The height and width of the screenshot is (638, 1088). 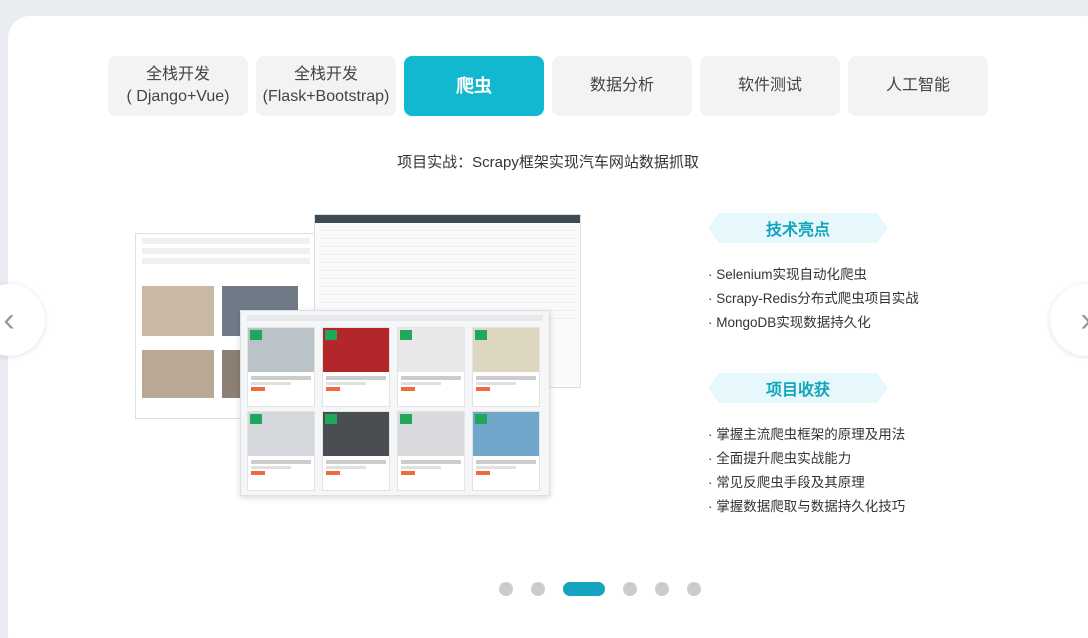 I want to click on list-item: · 常见反爬虫手段及其原理, so click(x=786, y=482).